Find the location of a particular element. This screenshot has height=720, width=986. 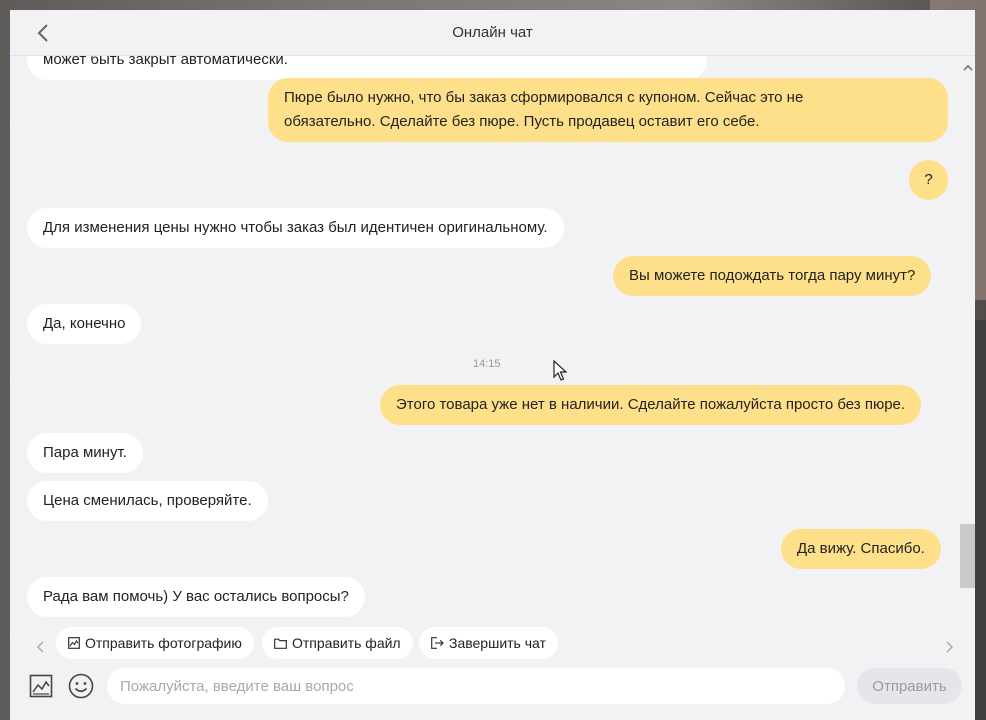

send-photo-button: Отправить фотографию is located at coordinates (155, 643).